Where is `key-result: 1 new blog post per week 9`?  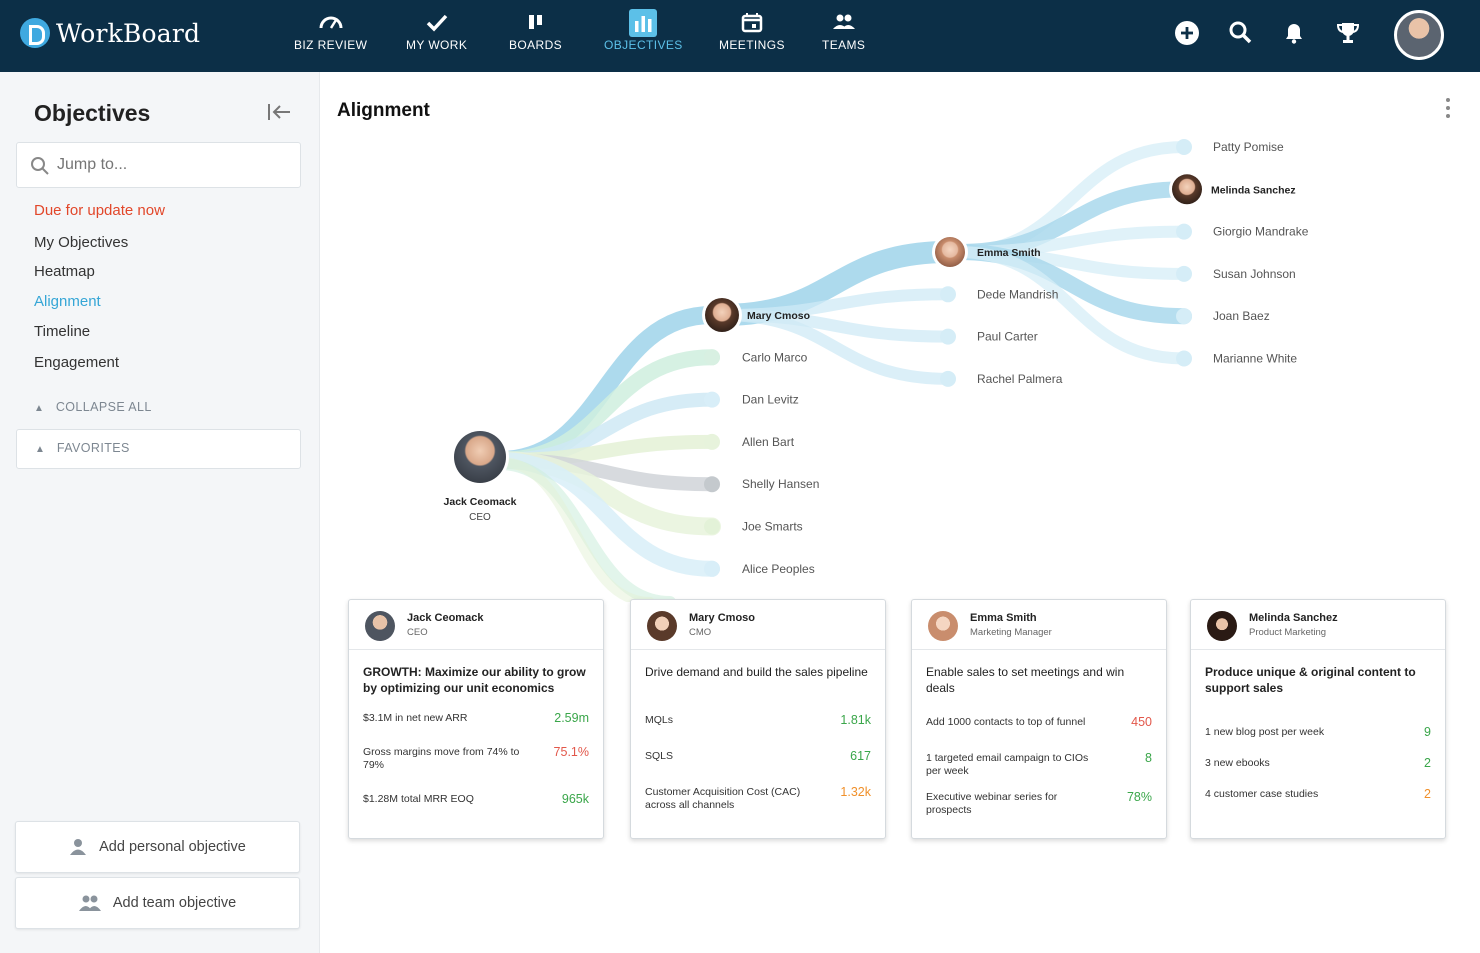 key-result: 1 new blog post per week 9 is located at coordinates (1320, 732).